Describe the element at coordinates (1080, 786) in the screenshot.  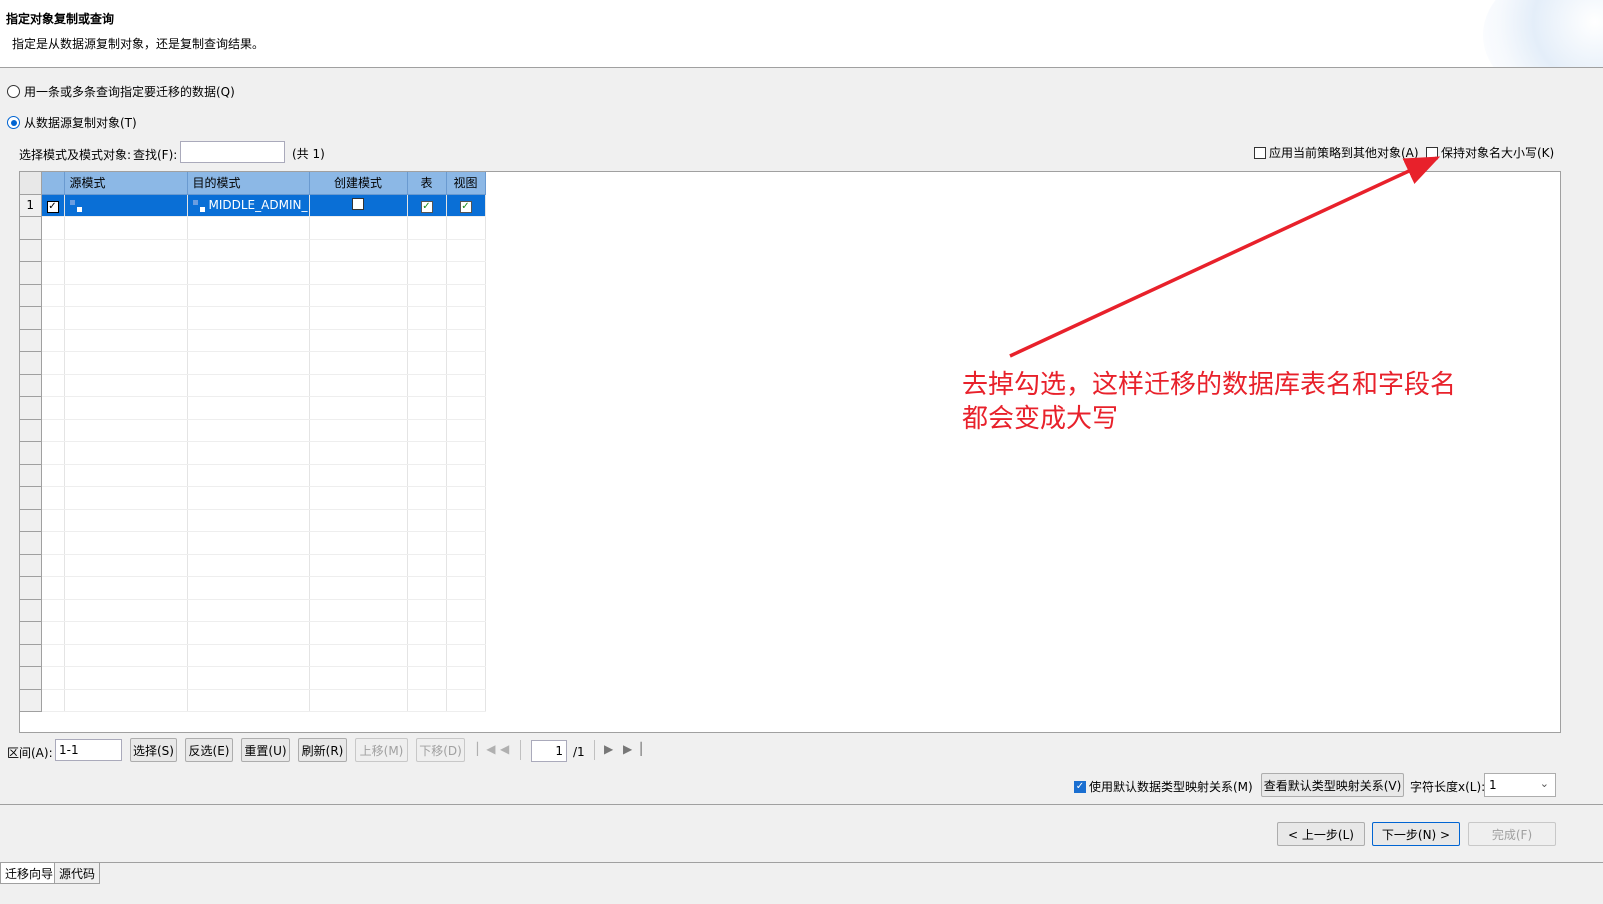
I see `use-default-mapping-checkbox: ✓` at that location.